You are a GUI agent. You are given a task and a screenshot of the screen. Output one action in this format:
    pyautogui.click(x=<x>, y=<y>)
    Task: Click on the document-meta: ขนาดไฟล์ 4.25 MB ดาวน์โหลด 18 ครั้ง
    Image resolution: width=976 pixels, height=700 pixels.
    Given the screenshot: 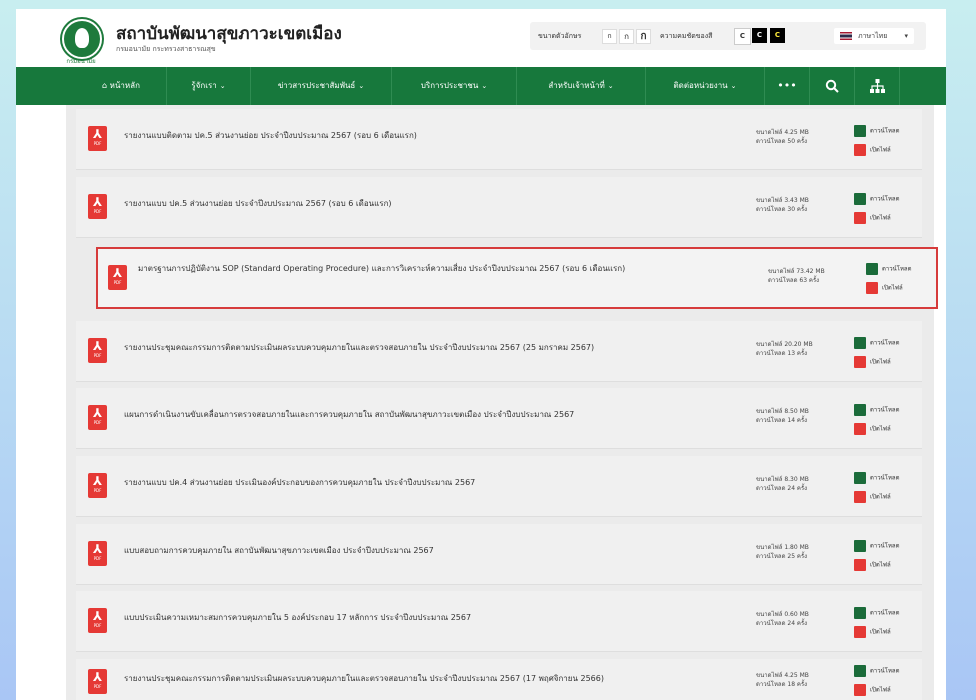 What is the action you would take?
    pyautogui.click(x=782, y=680)
    